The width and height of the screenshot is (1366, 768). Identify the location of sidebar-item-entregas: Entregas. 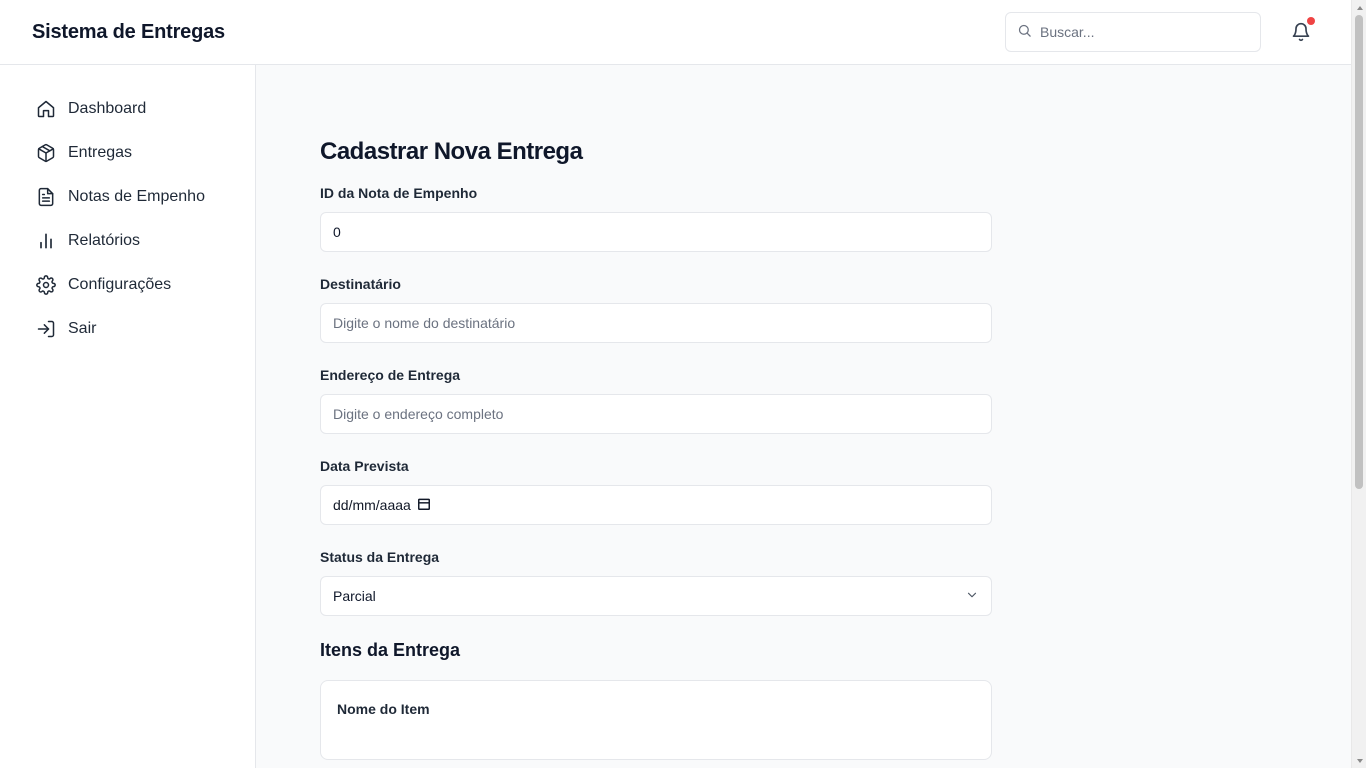
(127, 153).